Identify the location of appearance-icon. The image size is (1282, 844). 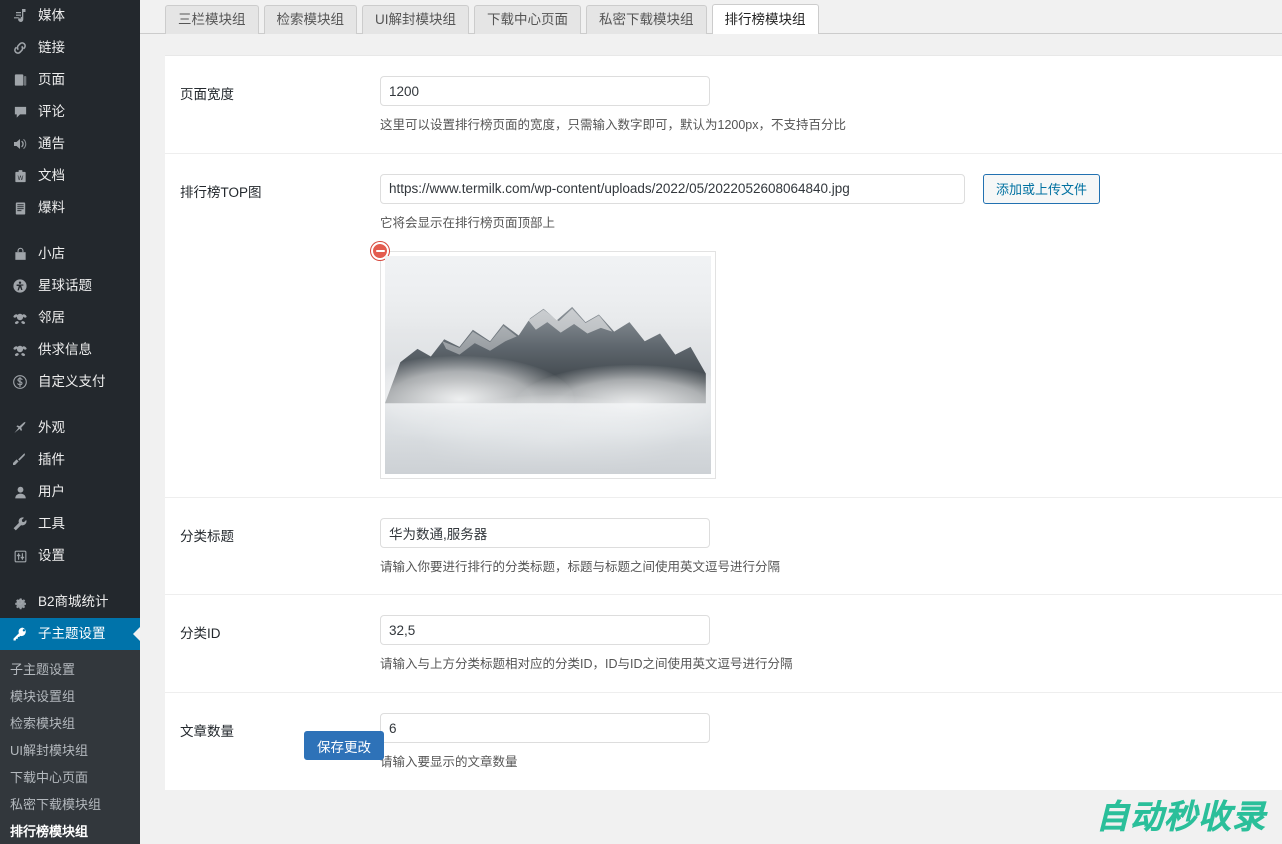
(20, 428).